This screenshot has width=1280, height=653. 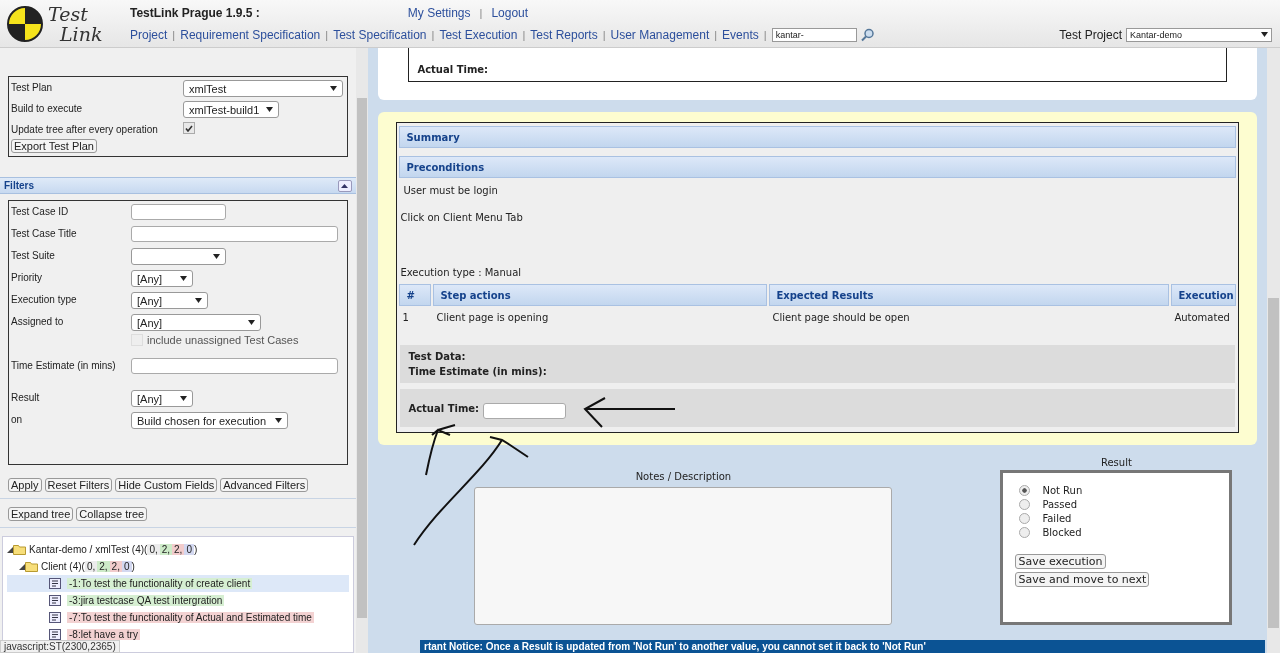 I want to click on project-dropdown: Kantar-demo, so click(x=1199, y=34).